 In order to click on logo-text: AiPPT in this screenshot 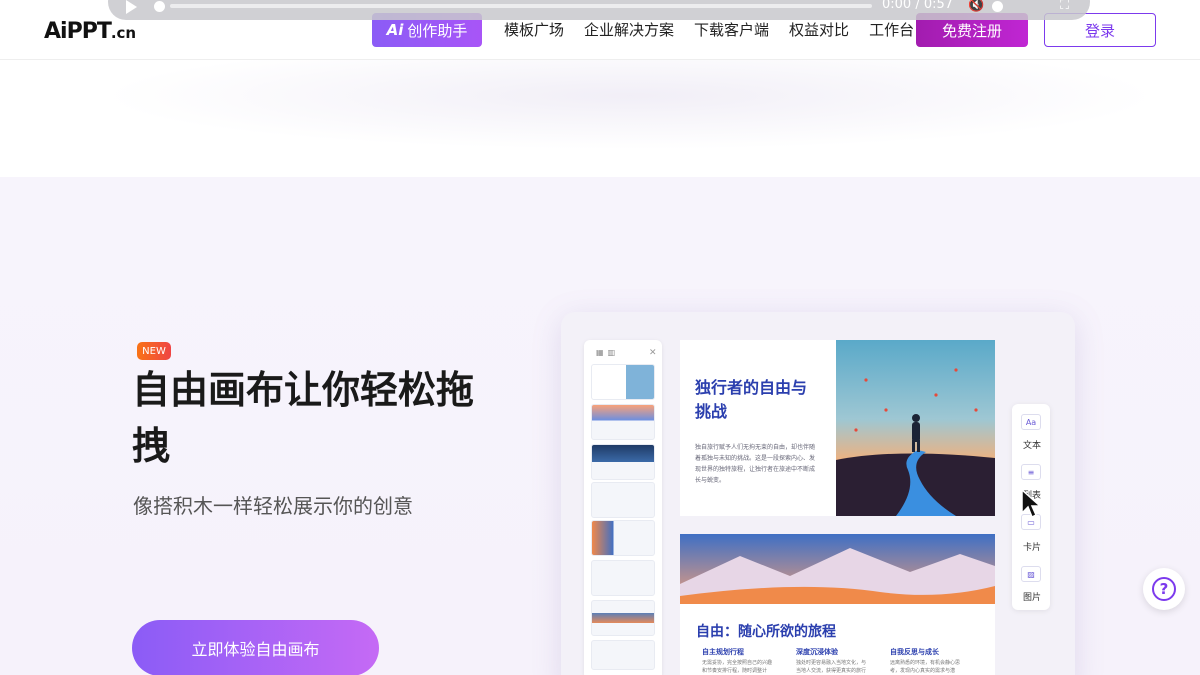, I will do `click(78, 31)`.